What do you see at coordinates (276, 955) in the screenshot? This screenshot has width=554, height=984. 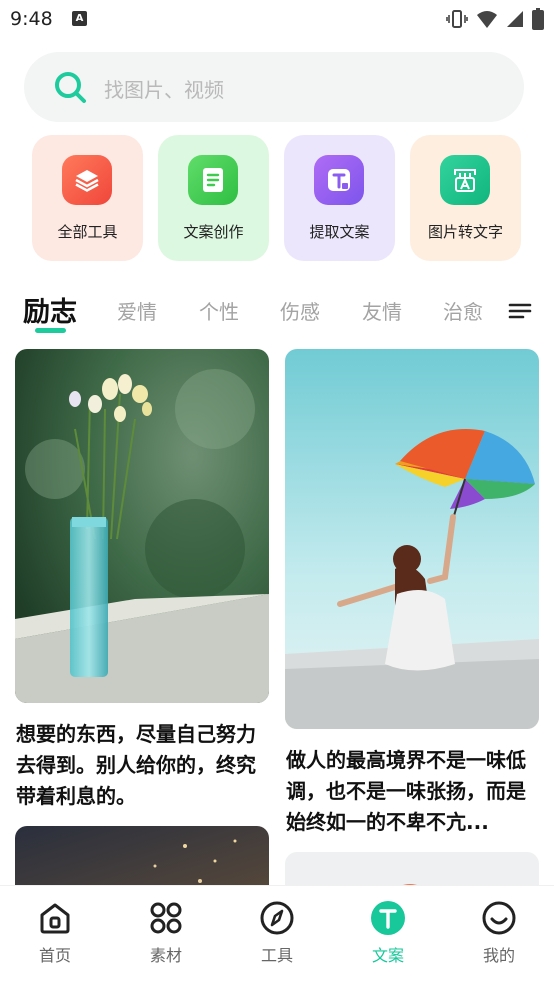 I see `nav-label: 工具` at bounding box center [276, 955].